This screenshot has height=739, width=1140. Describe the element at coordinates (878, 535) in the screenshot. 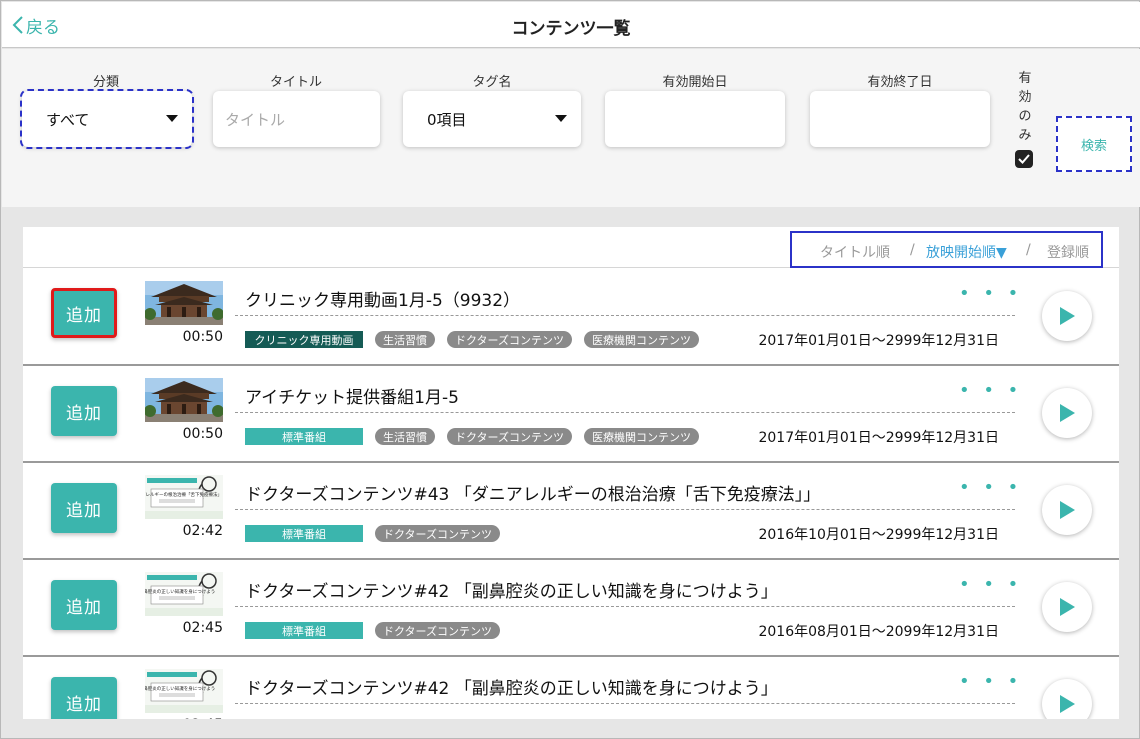

I see `valid-period: 2016年10月01日〜2999年12月31日` at that location.